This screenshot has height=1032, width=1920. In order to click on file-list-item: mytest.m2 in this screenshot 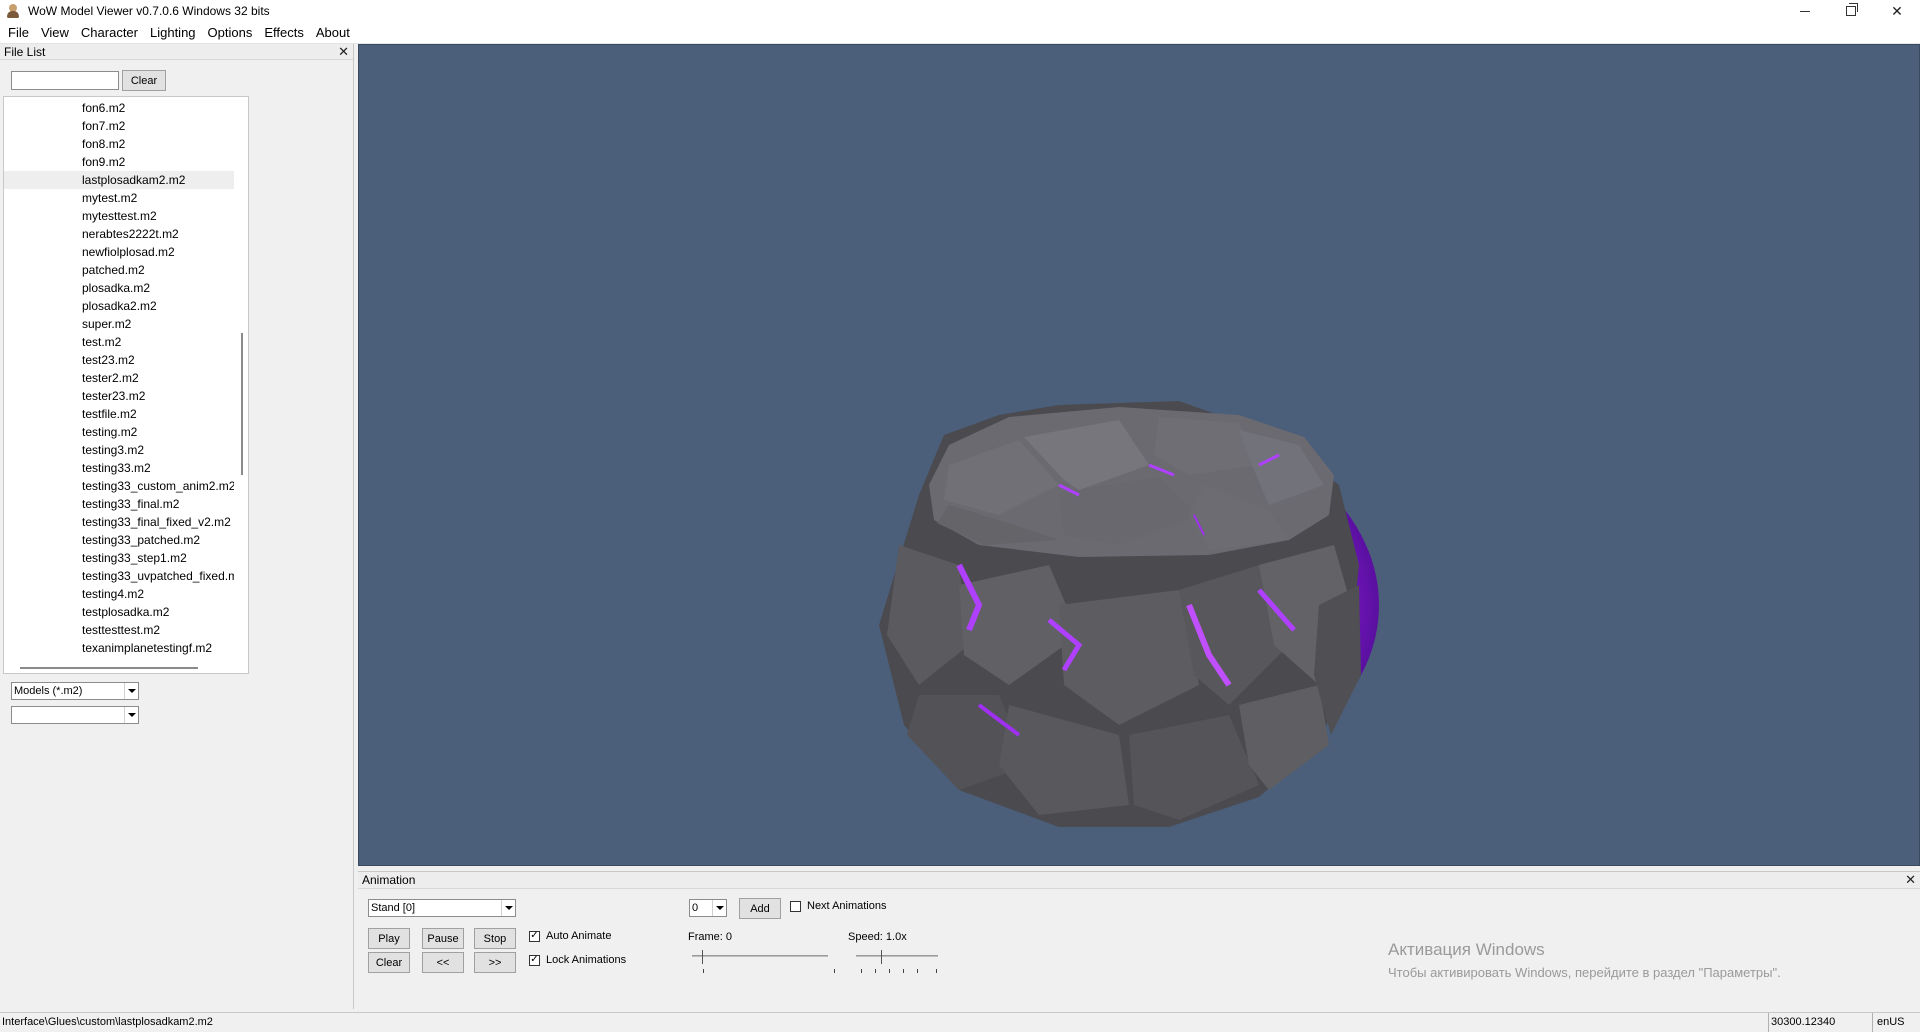, I will do `click(119, 198)`.